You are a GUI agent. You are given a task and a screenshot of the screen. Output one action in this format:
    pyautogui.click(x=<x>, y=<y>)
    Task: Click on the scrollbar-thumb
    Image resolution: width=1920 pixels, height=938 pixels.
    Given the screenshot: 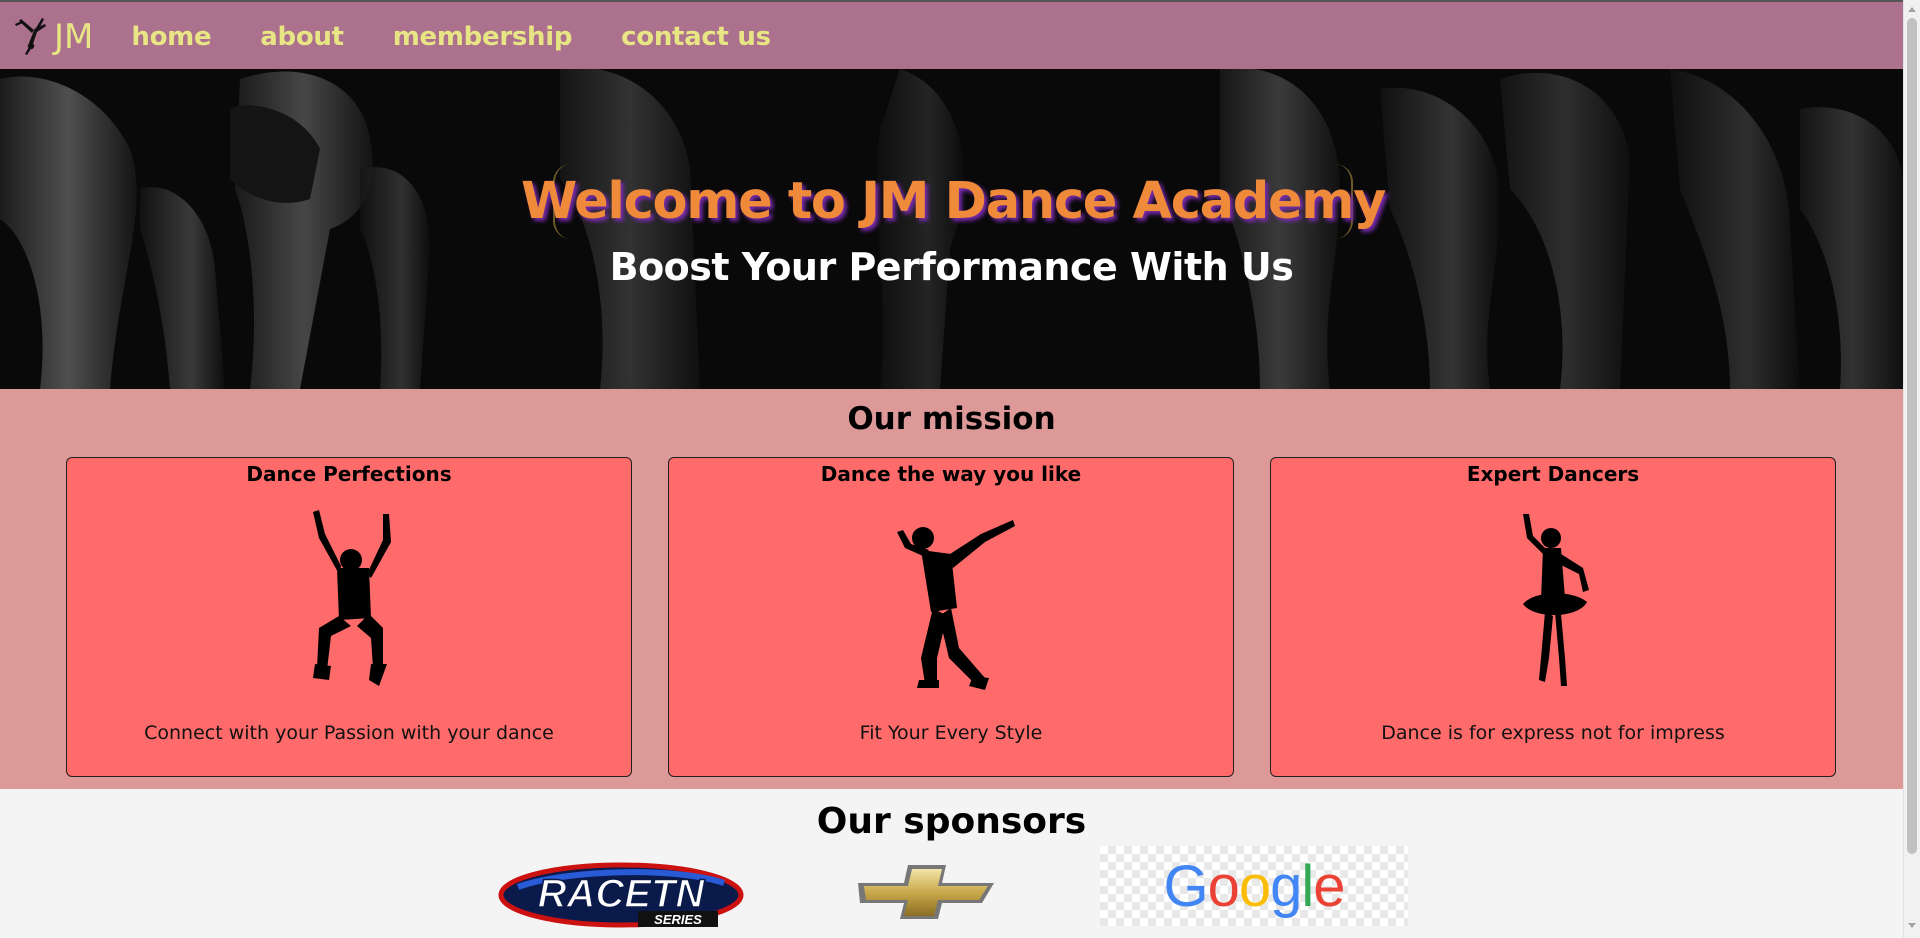 What is the action you would take?
    pyautogui.click(x=1912, y=436)
    